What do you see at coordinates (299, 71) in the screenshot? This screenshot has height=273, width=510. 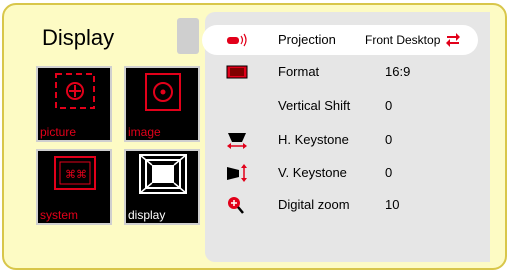 I see `setting-label: Format` at bounding box center [299, 71].